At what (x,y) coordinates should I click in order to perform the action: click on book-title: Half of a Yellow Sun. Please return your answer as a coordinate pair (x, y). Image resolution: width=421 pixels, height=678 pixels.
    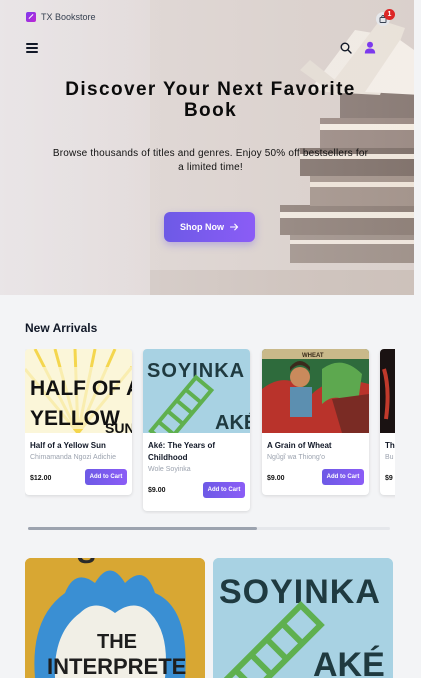
    Looking at the image, I should click on (78, 446).